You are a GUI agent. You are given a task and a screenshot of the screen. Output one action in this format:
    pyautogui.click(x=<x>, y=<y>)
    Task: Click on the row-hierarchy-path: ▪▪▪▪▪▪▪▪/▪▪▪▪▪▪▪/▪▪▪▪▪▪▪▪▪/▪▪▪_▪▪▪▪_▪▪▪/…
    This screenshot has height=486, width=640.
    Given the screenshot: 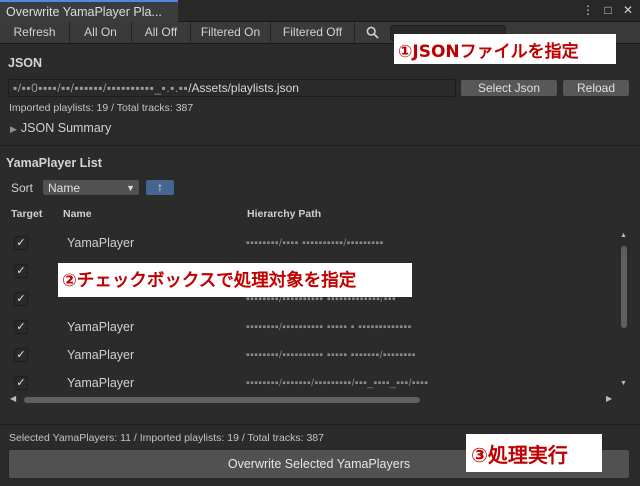 What is the action you would take?
    pyautogui.click(x=337, y=383)
    